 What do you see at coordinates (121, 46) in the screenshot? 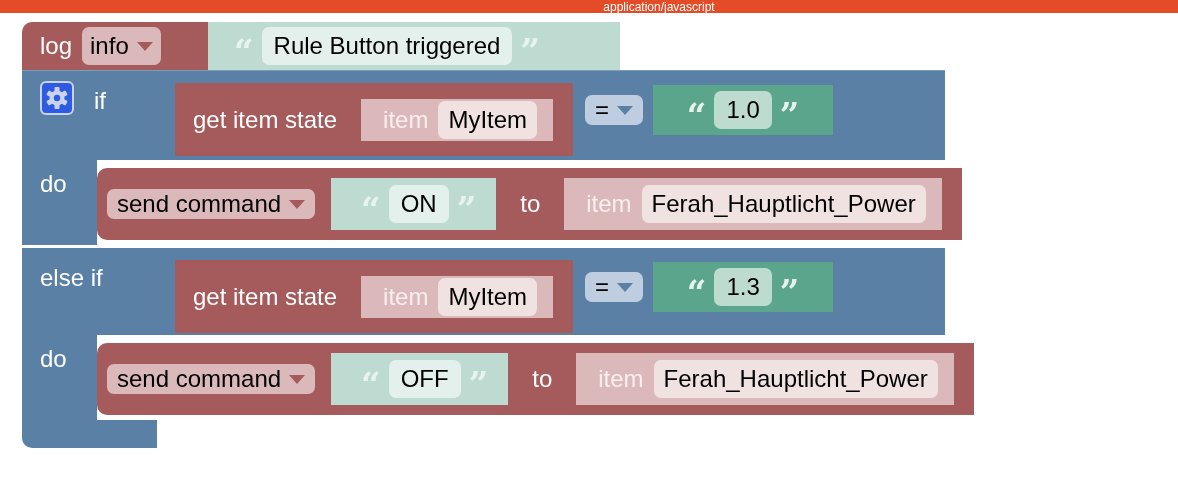
I see `level-dropdown: info` at bounding box center [121, 46].